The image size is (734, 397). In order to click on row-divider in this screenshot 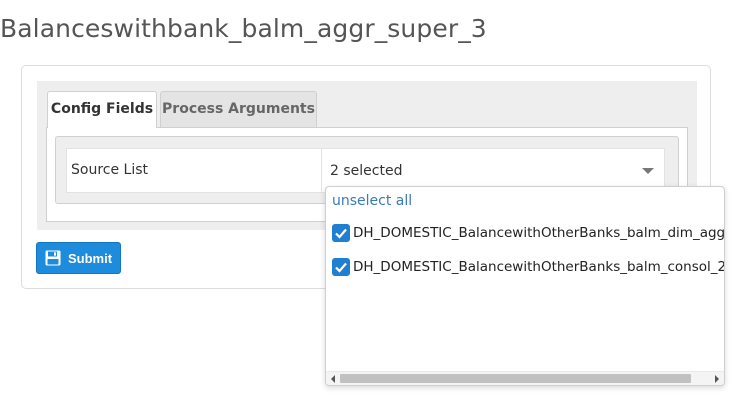, I will do `click(321, 170)`.